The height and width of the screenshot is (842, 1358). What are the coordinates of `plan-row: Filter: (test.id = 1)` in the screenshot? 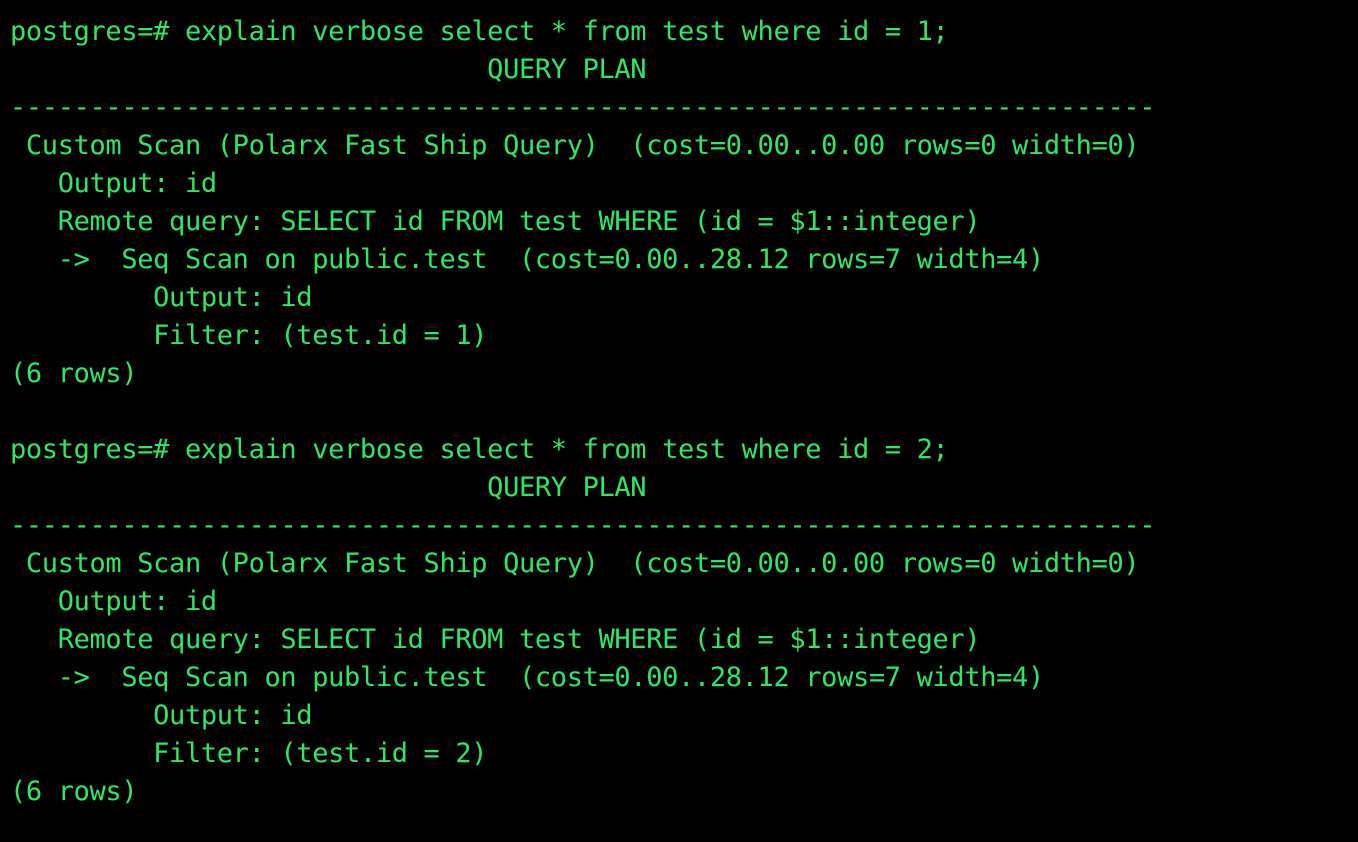 It's located at (249, 335).